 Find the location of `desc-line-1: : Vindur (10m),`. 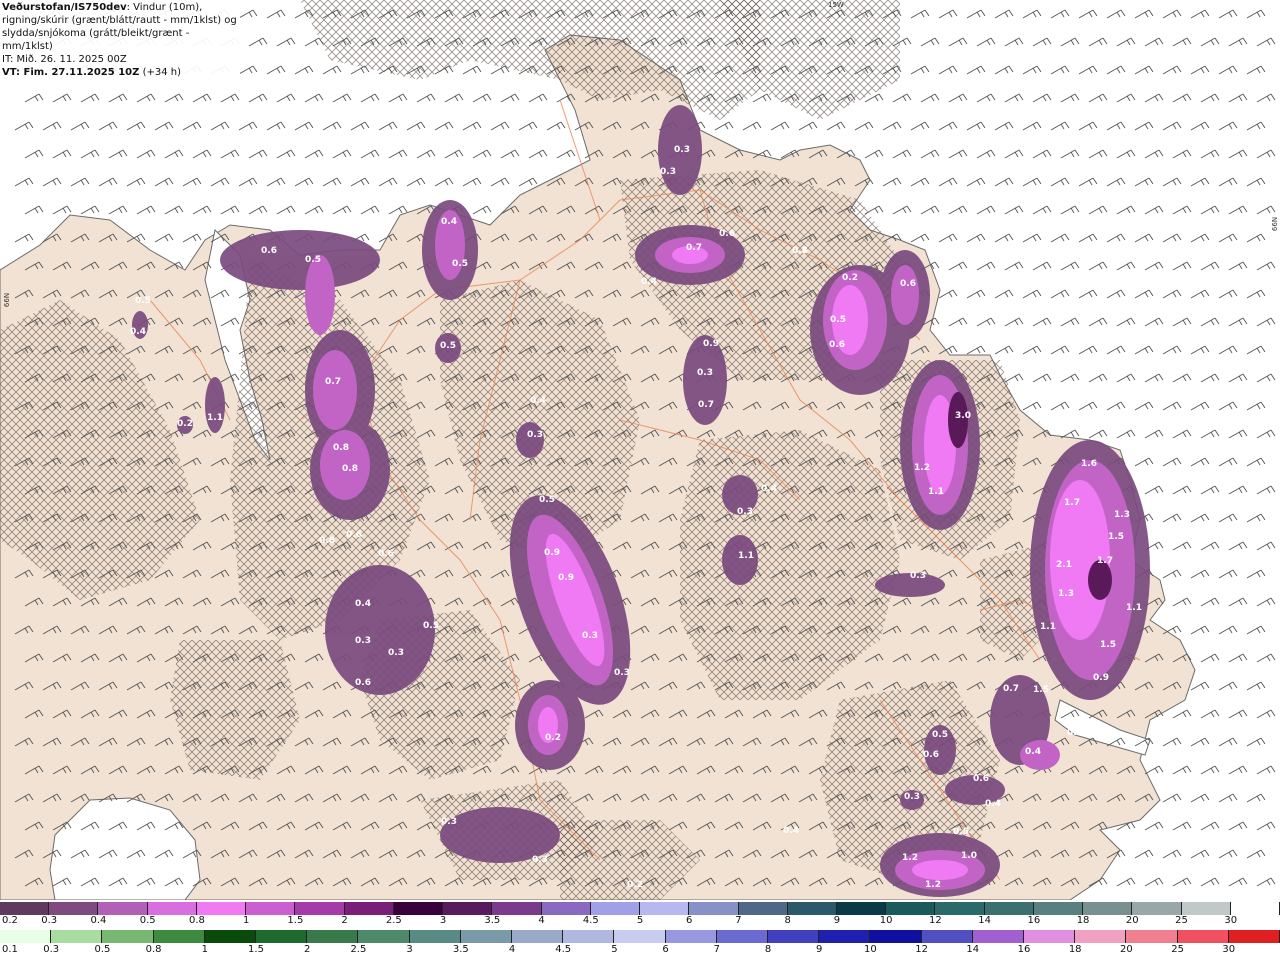

desc-line-1: : Vindur (10m), is located at coordinates (164, 7).